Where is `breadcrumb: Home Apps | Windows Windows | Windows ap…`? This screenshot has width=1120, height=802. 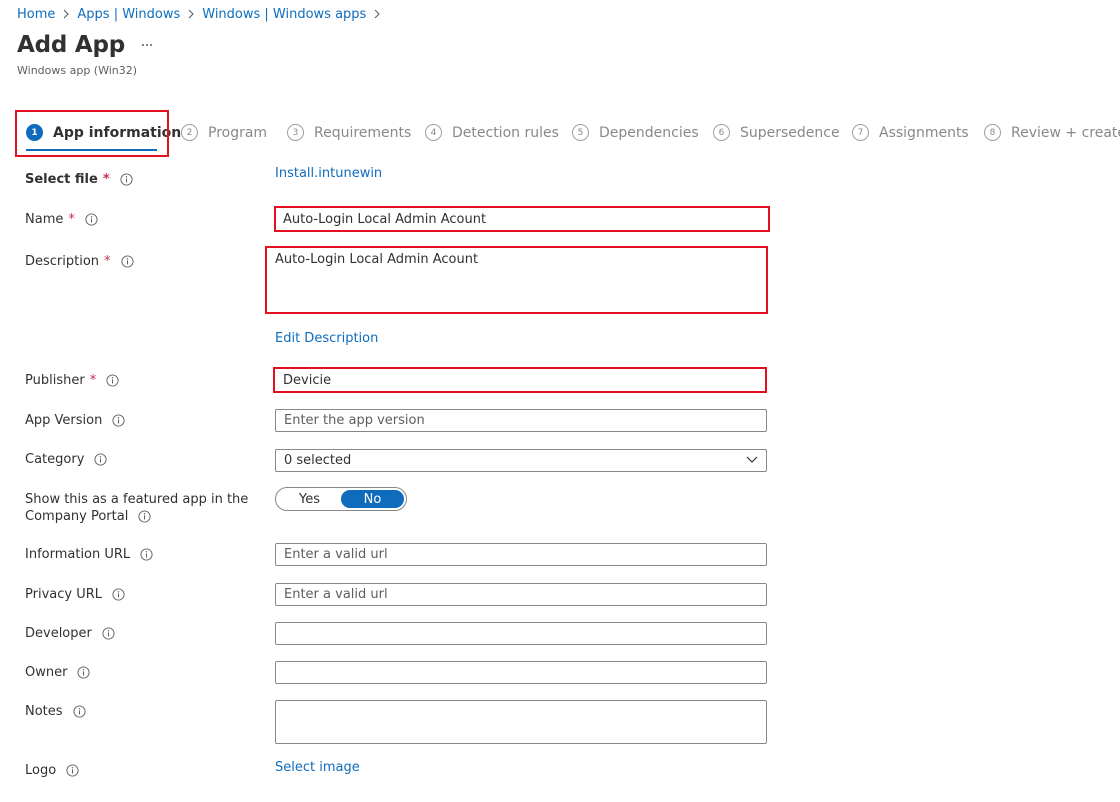
breadcrumb: Home Apps | Windows Windows | Windows ap… is located at coordinates (202, 14).